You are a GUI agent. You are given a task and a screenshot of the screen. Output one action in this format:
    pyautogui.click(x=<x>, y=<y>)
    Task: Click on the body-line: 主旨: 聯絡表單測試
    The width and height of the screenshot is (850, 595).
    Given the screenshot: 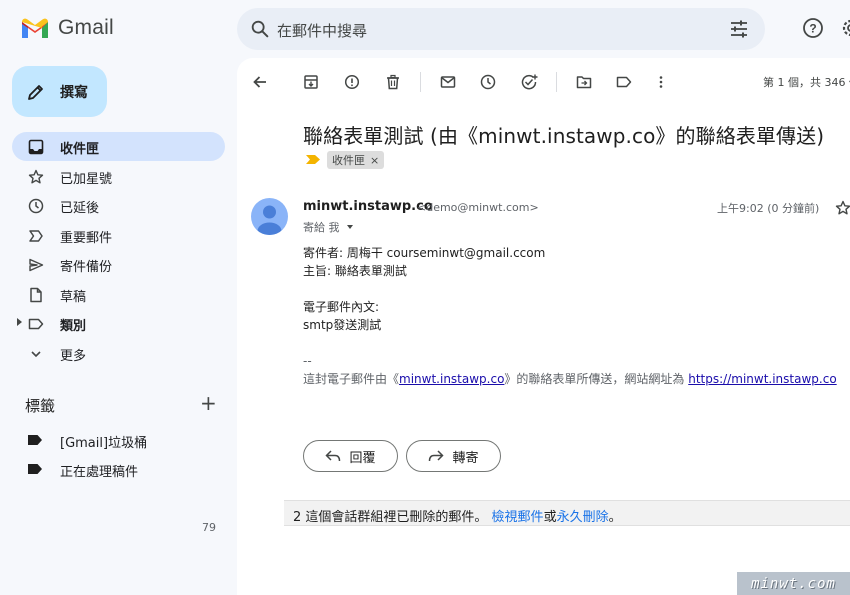 What is the action you would take?
    pyautogui.click(x=355, y=271)
    